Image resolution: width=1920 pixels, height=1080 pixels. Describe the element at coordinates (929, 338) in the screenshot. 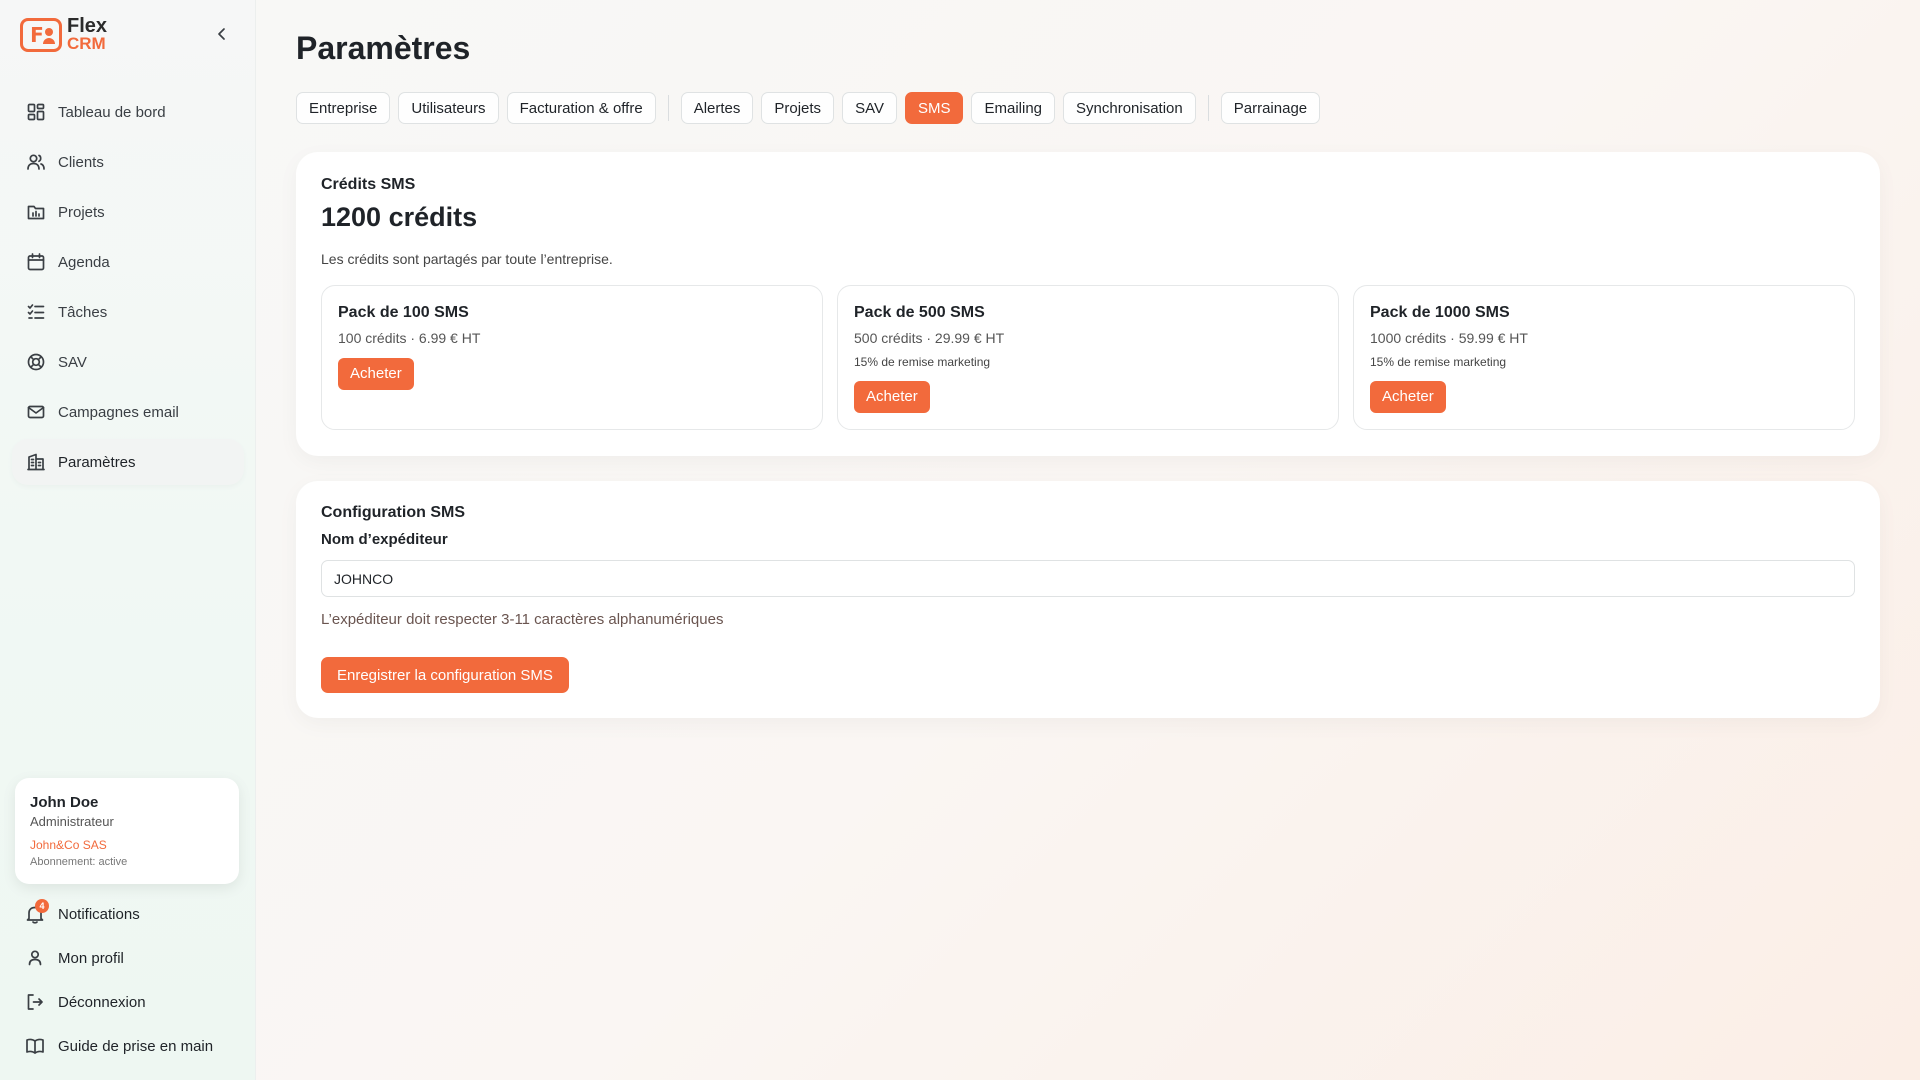

I see `pack-price: 500 crédits · 29.99 € HT` at that location.